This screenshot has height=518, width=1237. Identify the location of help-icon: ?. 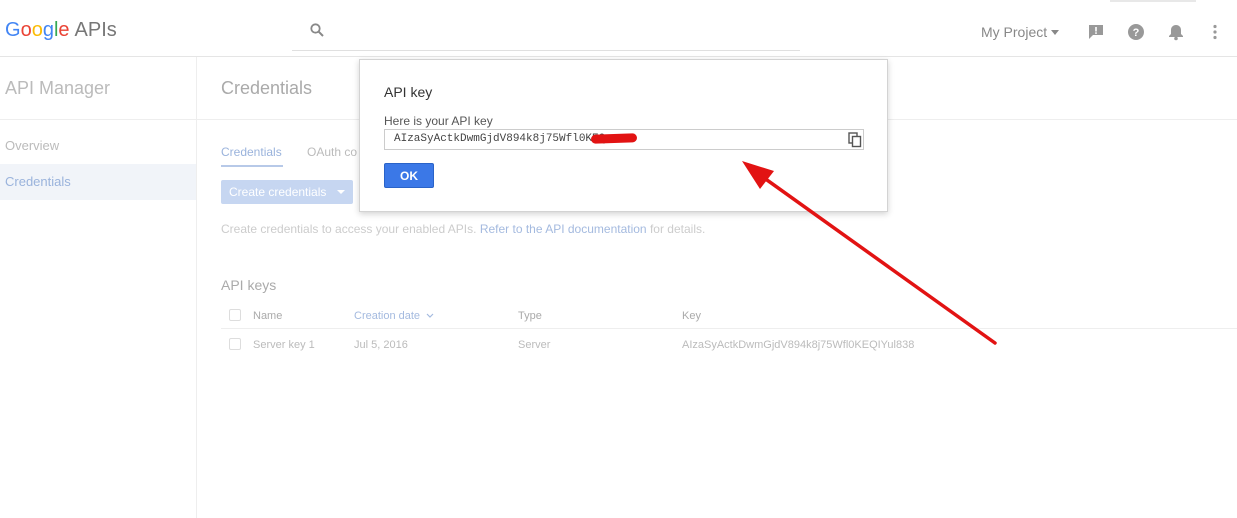
(1136, 32).